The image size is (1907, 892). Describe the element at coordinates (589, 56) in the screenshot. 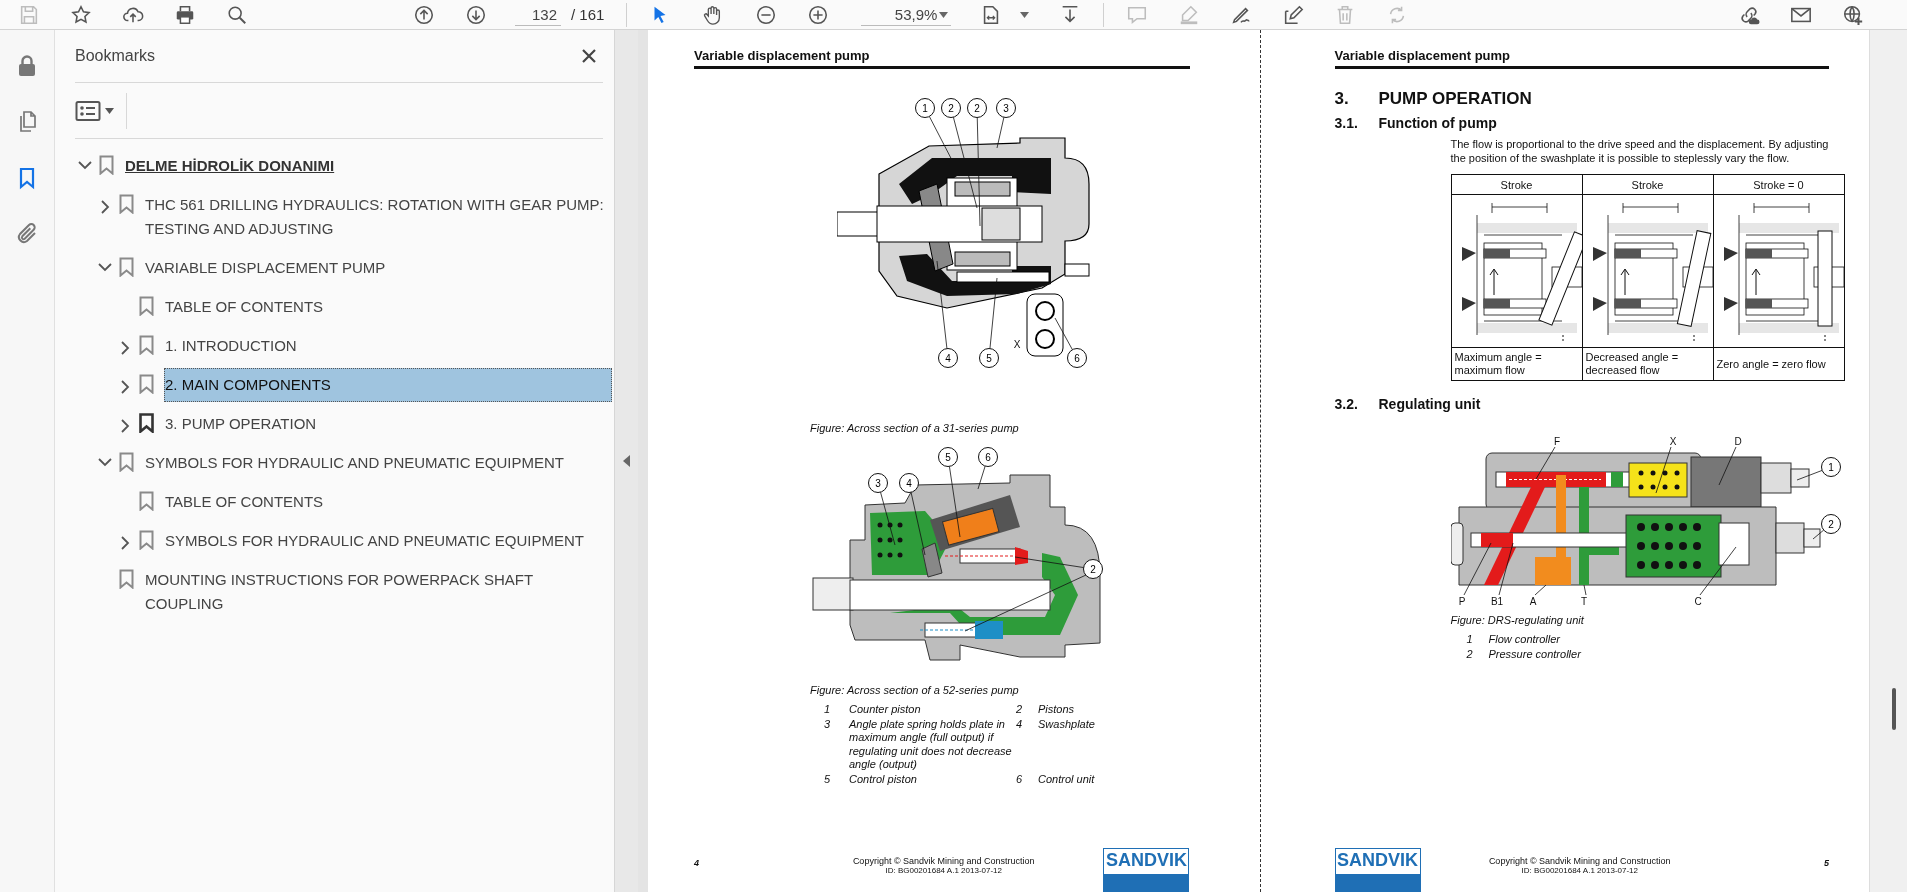

I see `close-icon` at that location.